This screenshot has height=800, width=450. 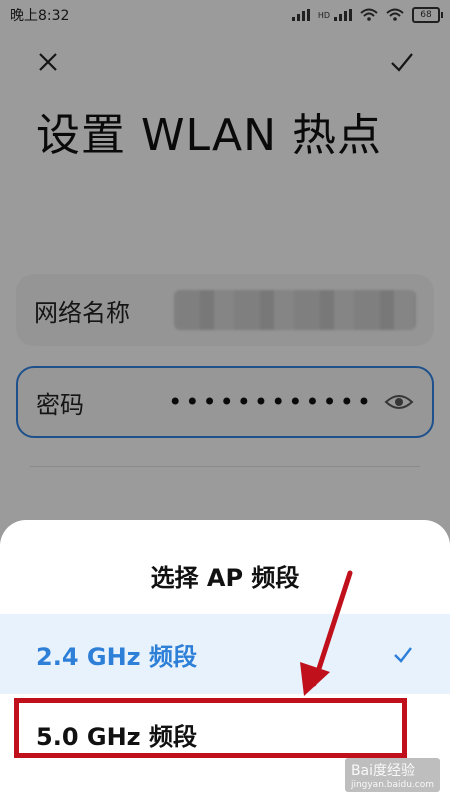 What do you see at coordinates (225, 654) in the screenshot?
I see `option-2-4ghz: 2.4 GHz 频段` at bounding box center [225, 654].